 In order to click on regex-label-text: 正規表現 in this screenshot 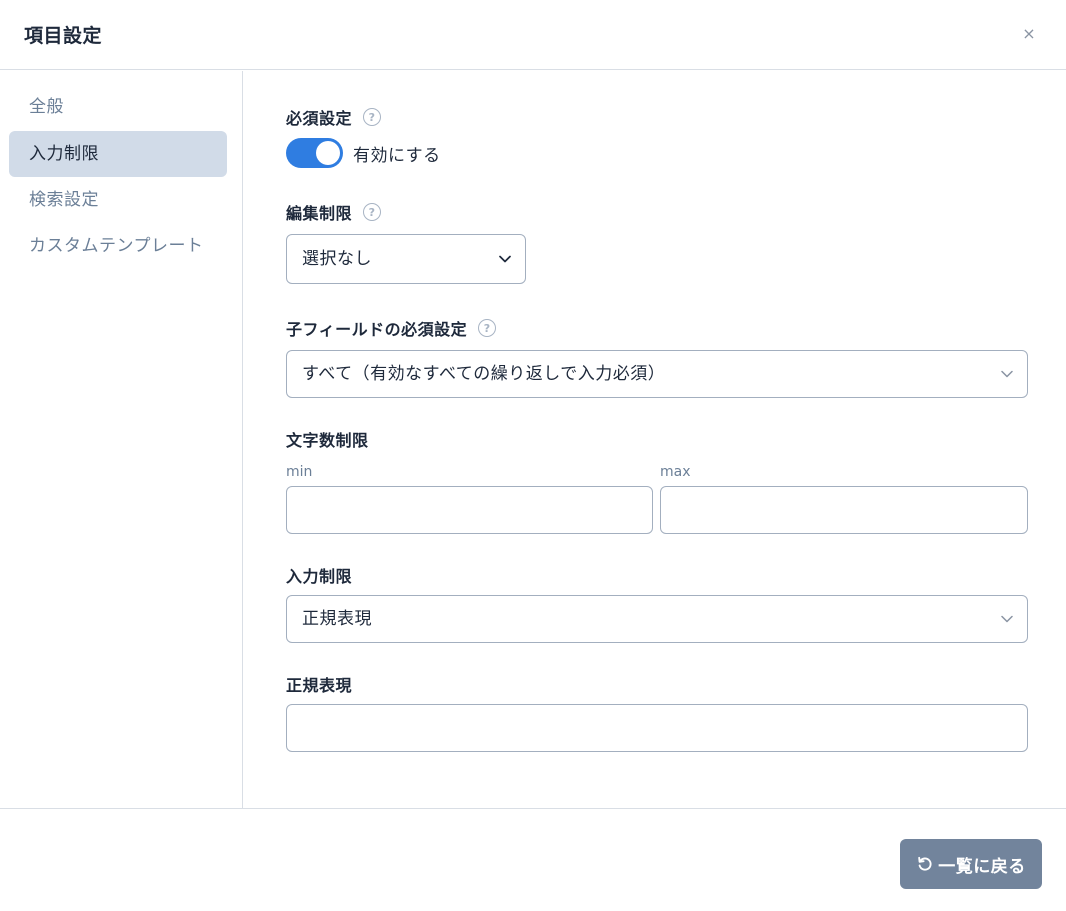, I will do `click(319, 685)`.